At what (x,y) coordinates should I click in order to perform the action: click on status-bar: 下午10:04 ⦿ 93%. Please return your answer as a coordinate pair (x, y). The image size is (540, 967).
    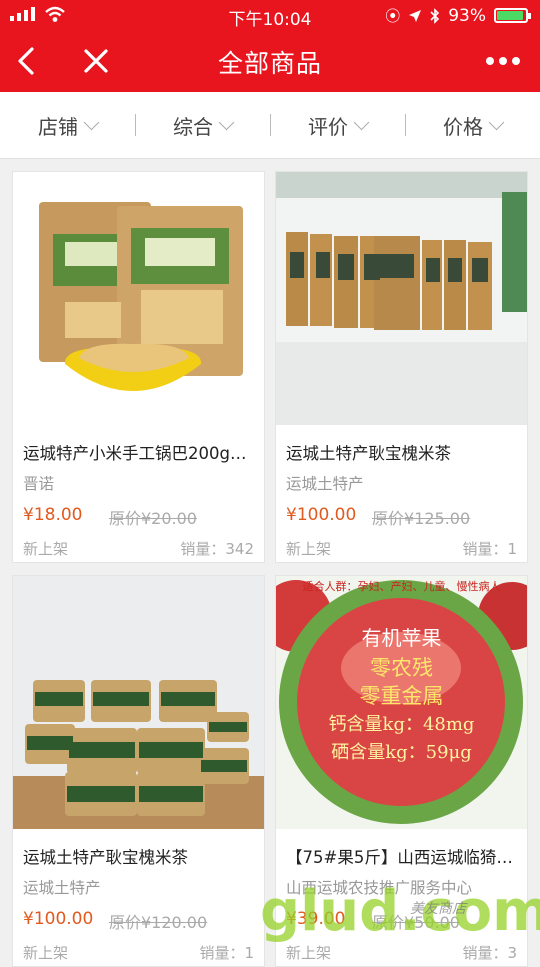
    Looking at the image, I should click on (270, 15).